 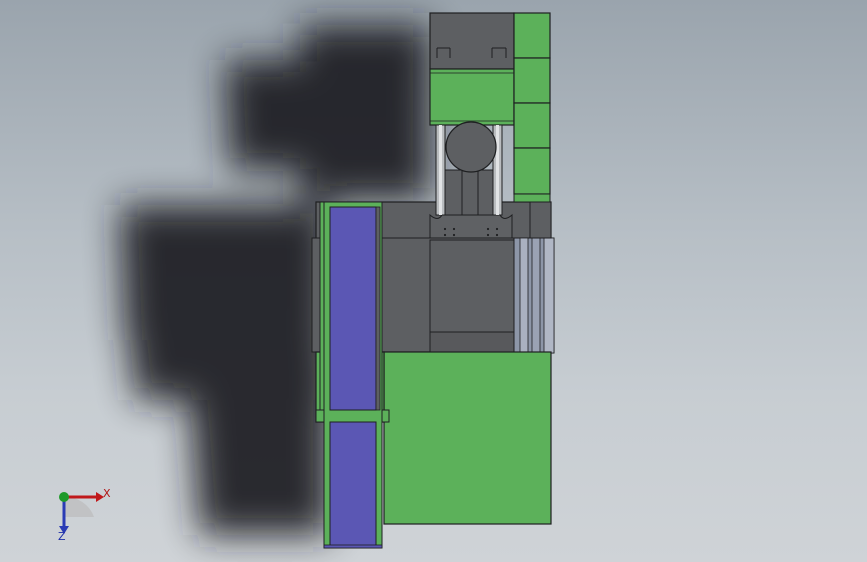 I want to click on triad-z-label: Z, so click(x=62, y=536).